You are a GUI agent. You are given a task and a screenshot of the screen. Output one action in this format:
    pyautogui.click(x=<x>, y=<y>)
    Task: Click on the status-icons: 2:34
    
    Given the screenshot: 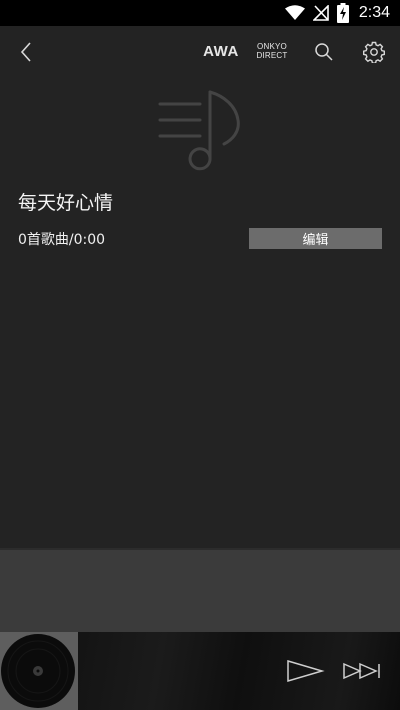 What is the action you would take?
    pyautogui.click(x=337, y=13)
    